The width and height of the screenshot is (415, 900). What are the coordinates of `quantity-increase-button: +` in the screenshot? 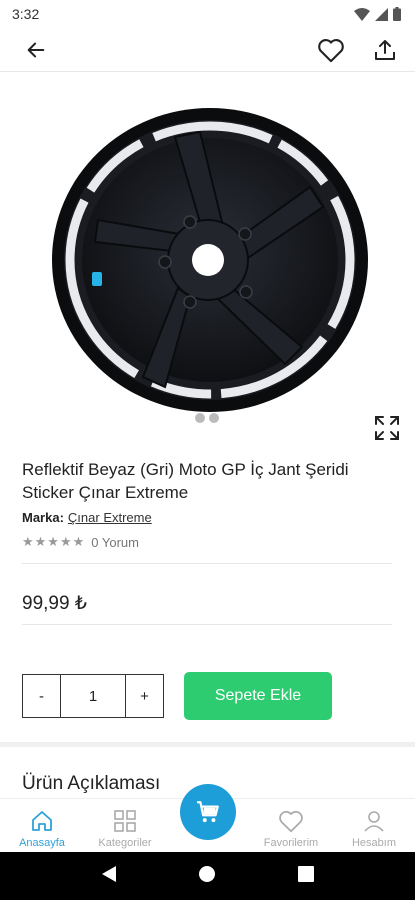 It's located at (144, 696).